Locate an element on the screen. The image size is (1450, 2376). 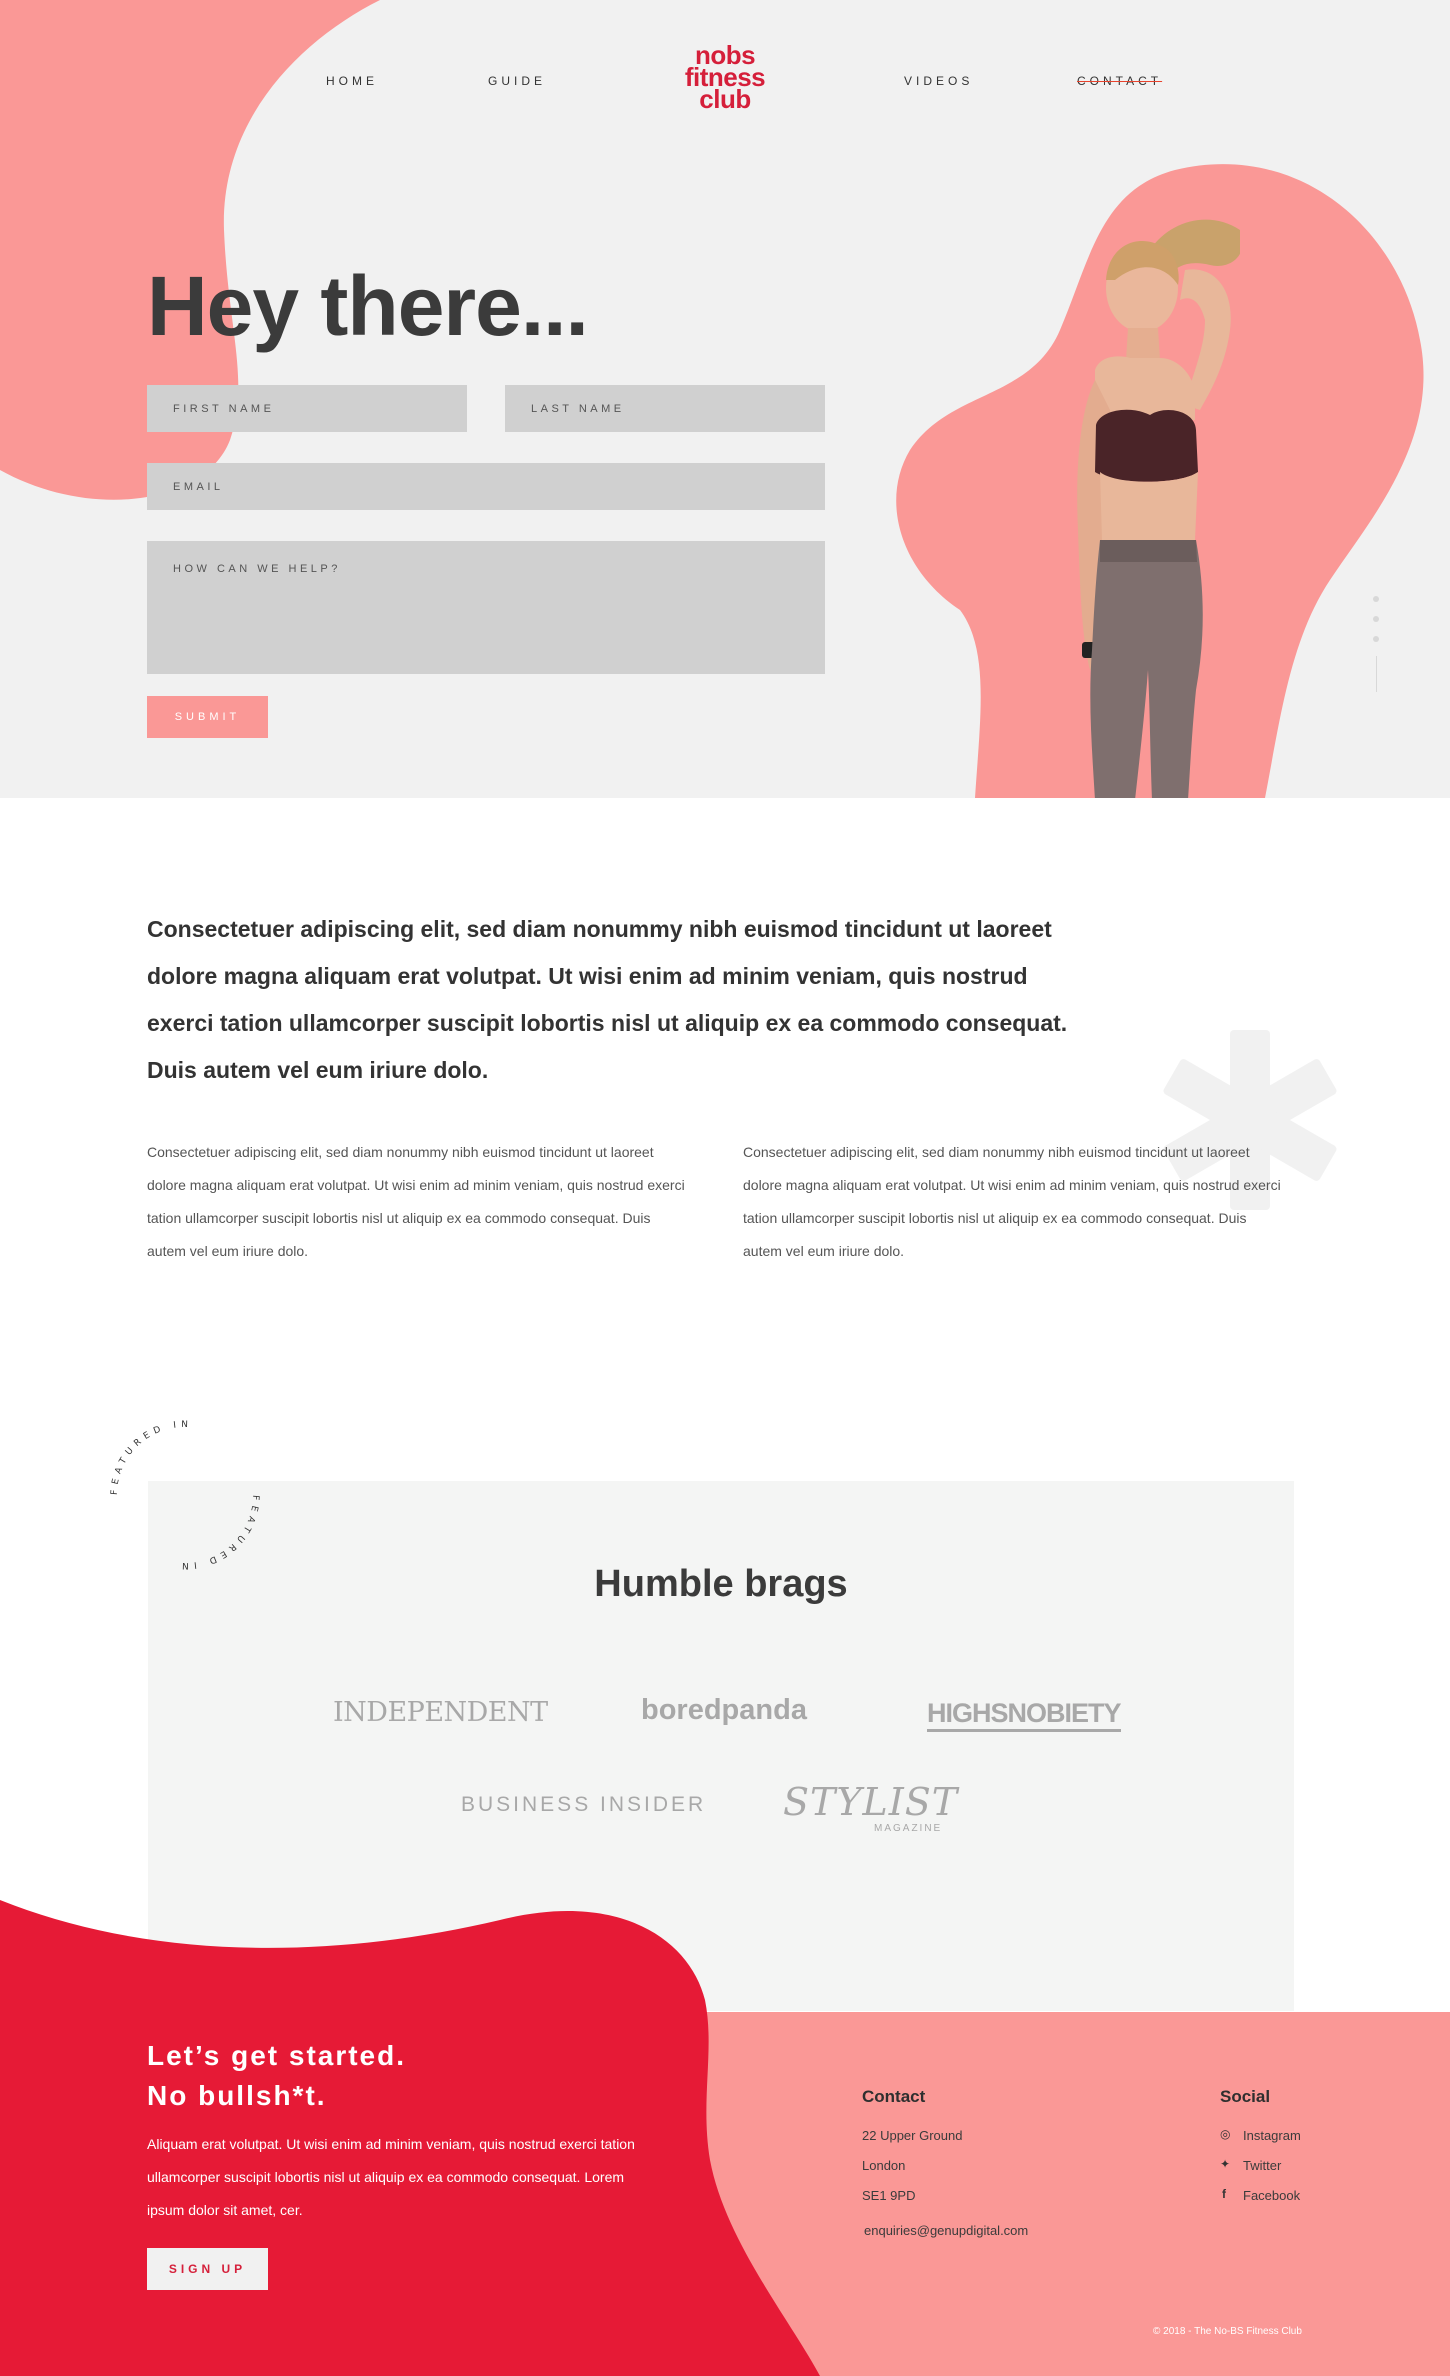
last-name-input is located at coordinates (665, 408).